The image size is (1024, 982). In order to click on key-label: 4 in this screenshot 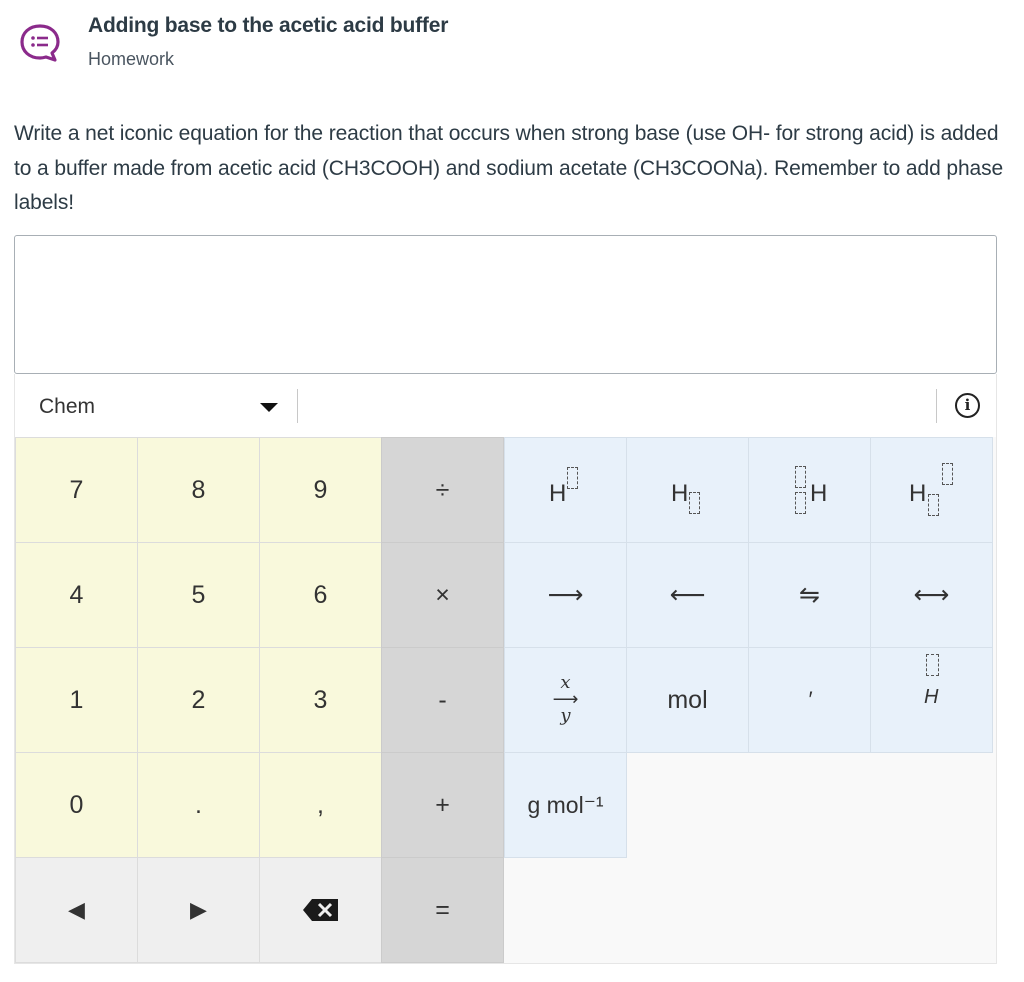, I will do `click(76, 594)`.